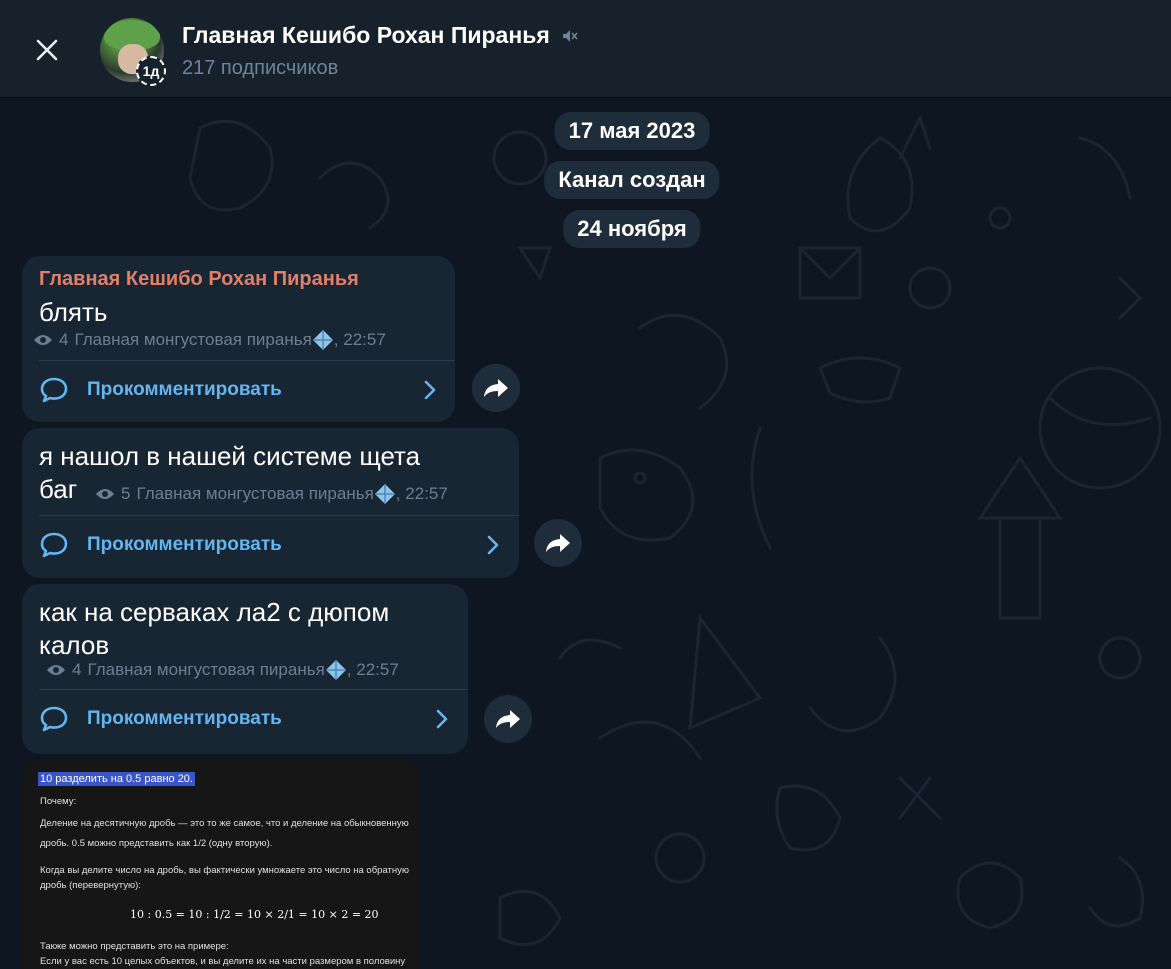 The height and width of the screenshot is (969, 1171). What do you see at coordinates (151, 71) in the screenshot?
I see `auto-delete-timer-badge: 1д` at bounding box center [151, 71].